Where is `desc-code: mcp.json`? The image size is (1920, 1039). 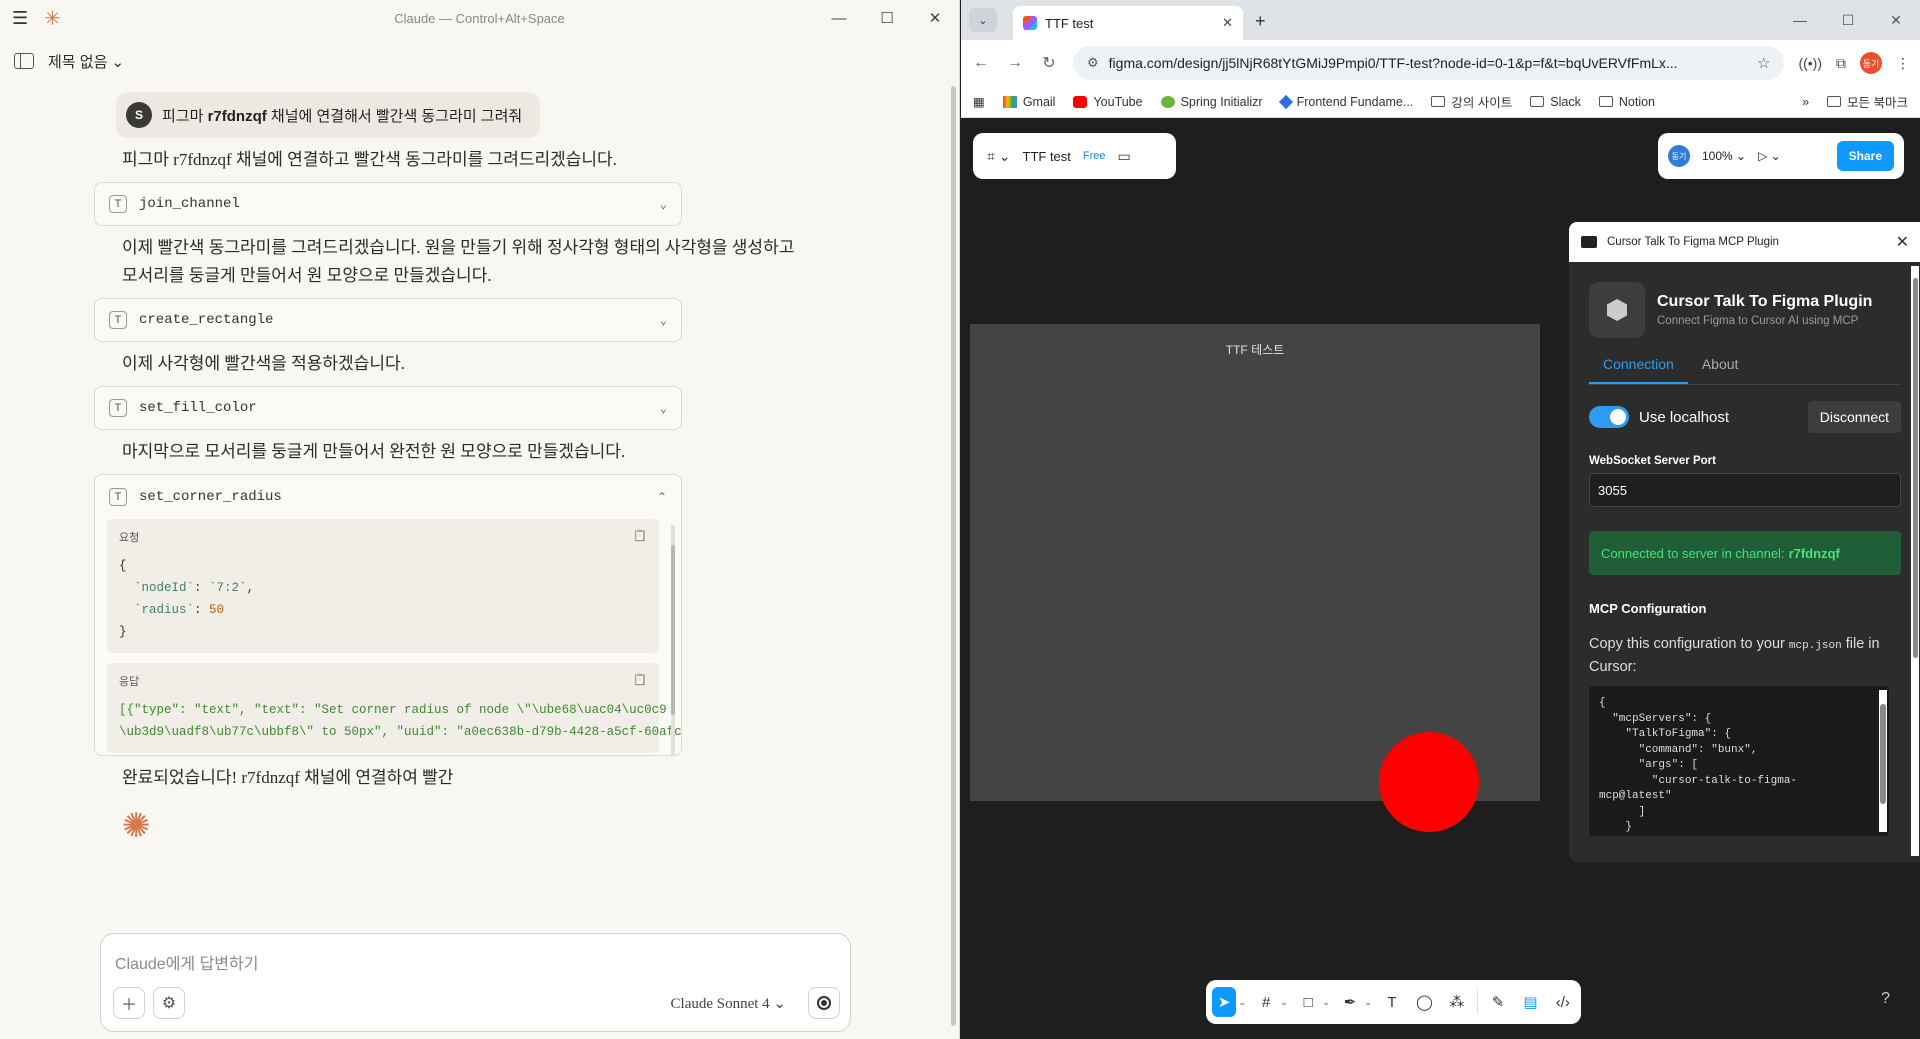
desc-code: mcp.json is located at coordinates (1815, 646).